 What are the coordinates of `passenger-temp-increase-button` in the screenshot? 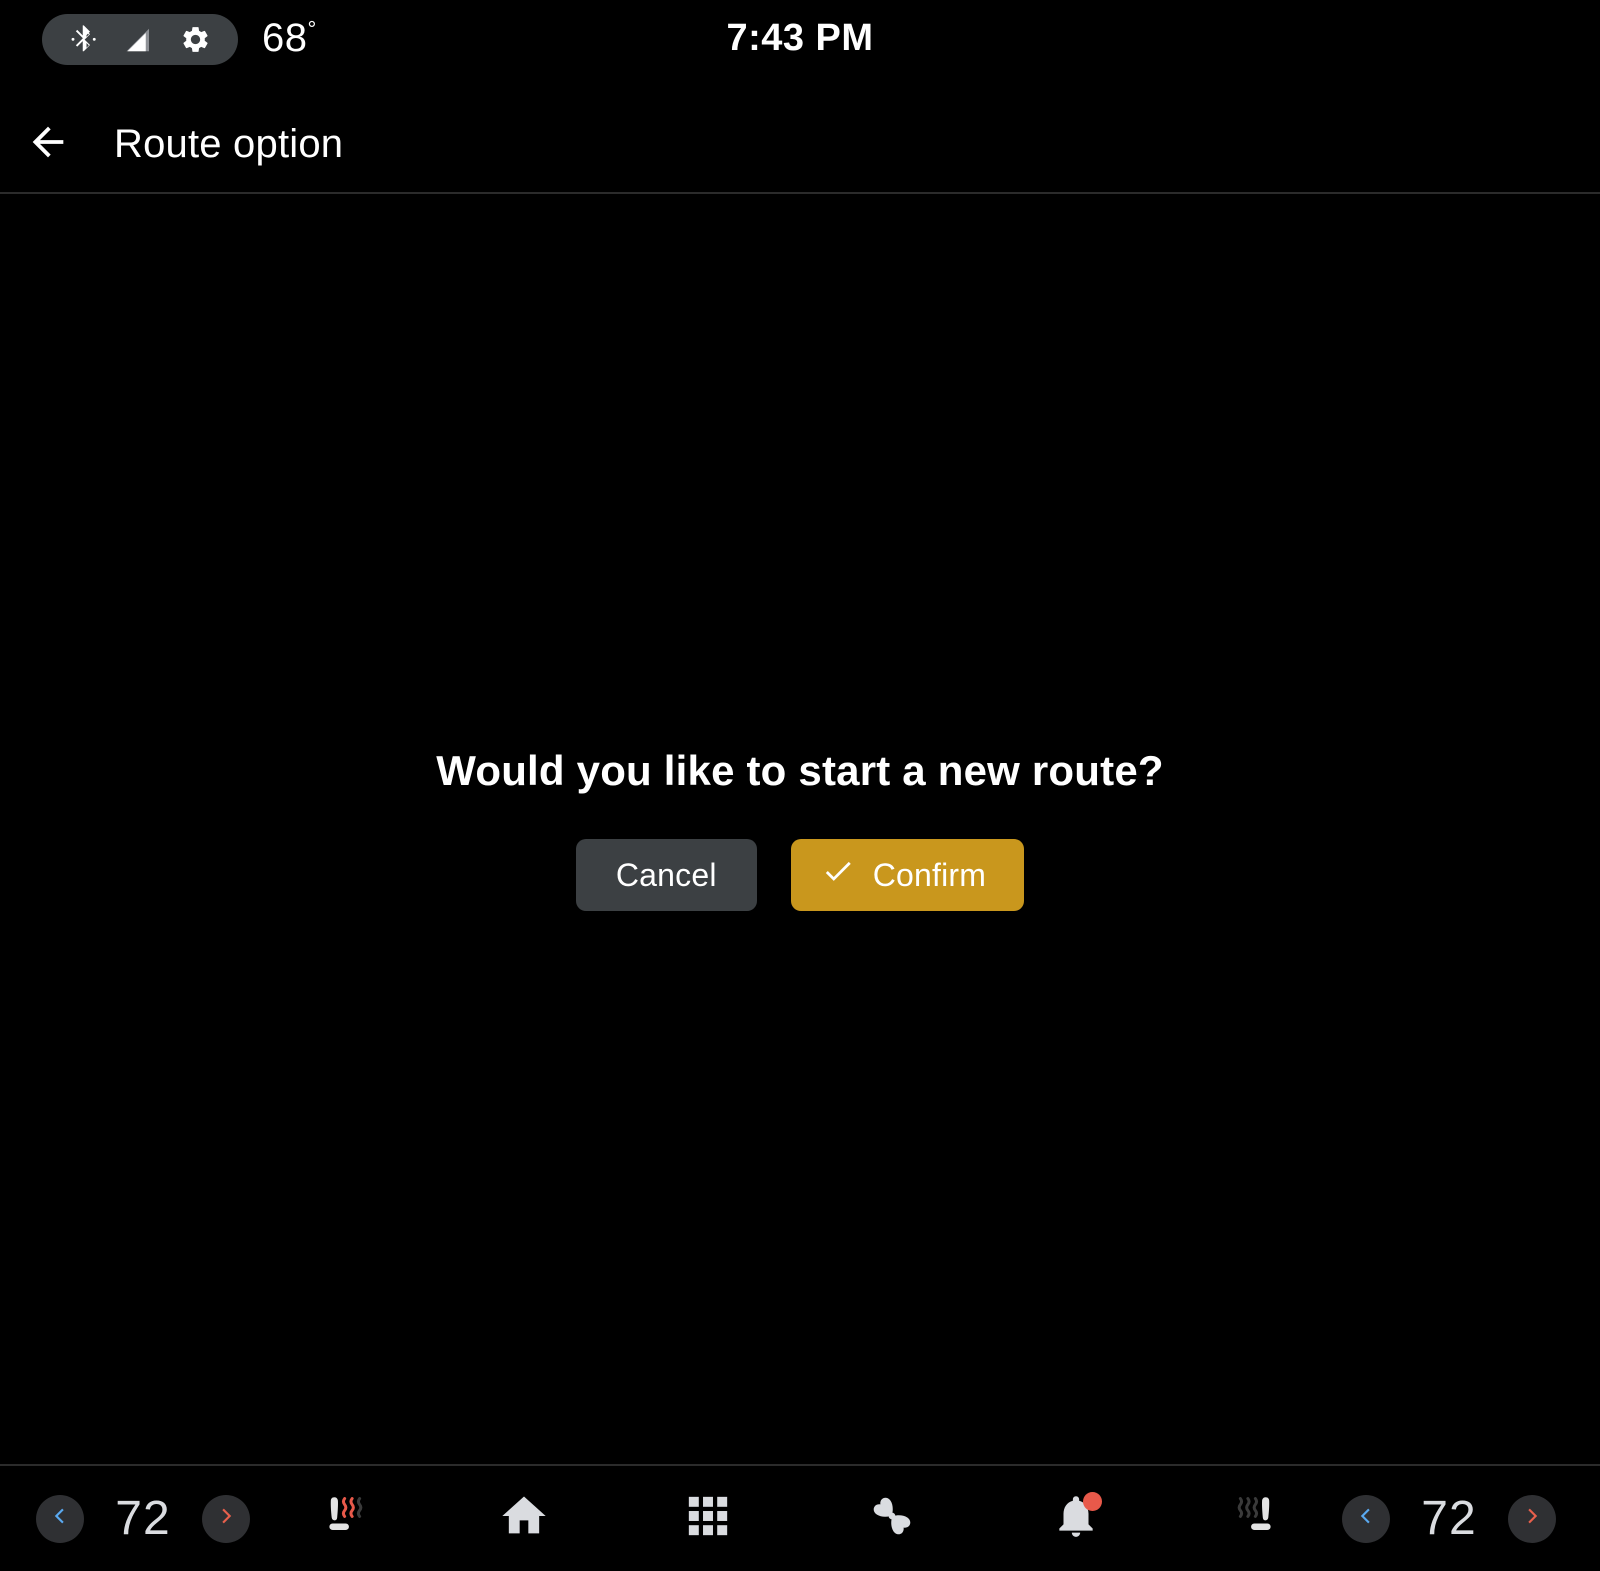 It's located at (1532, 1518).